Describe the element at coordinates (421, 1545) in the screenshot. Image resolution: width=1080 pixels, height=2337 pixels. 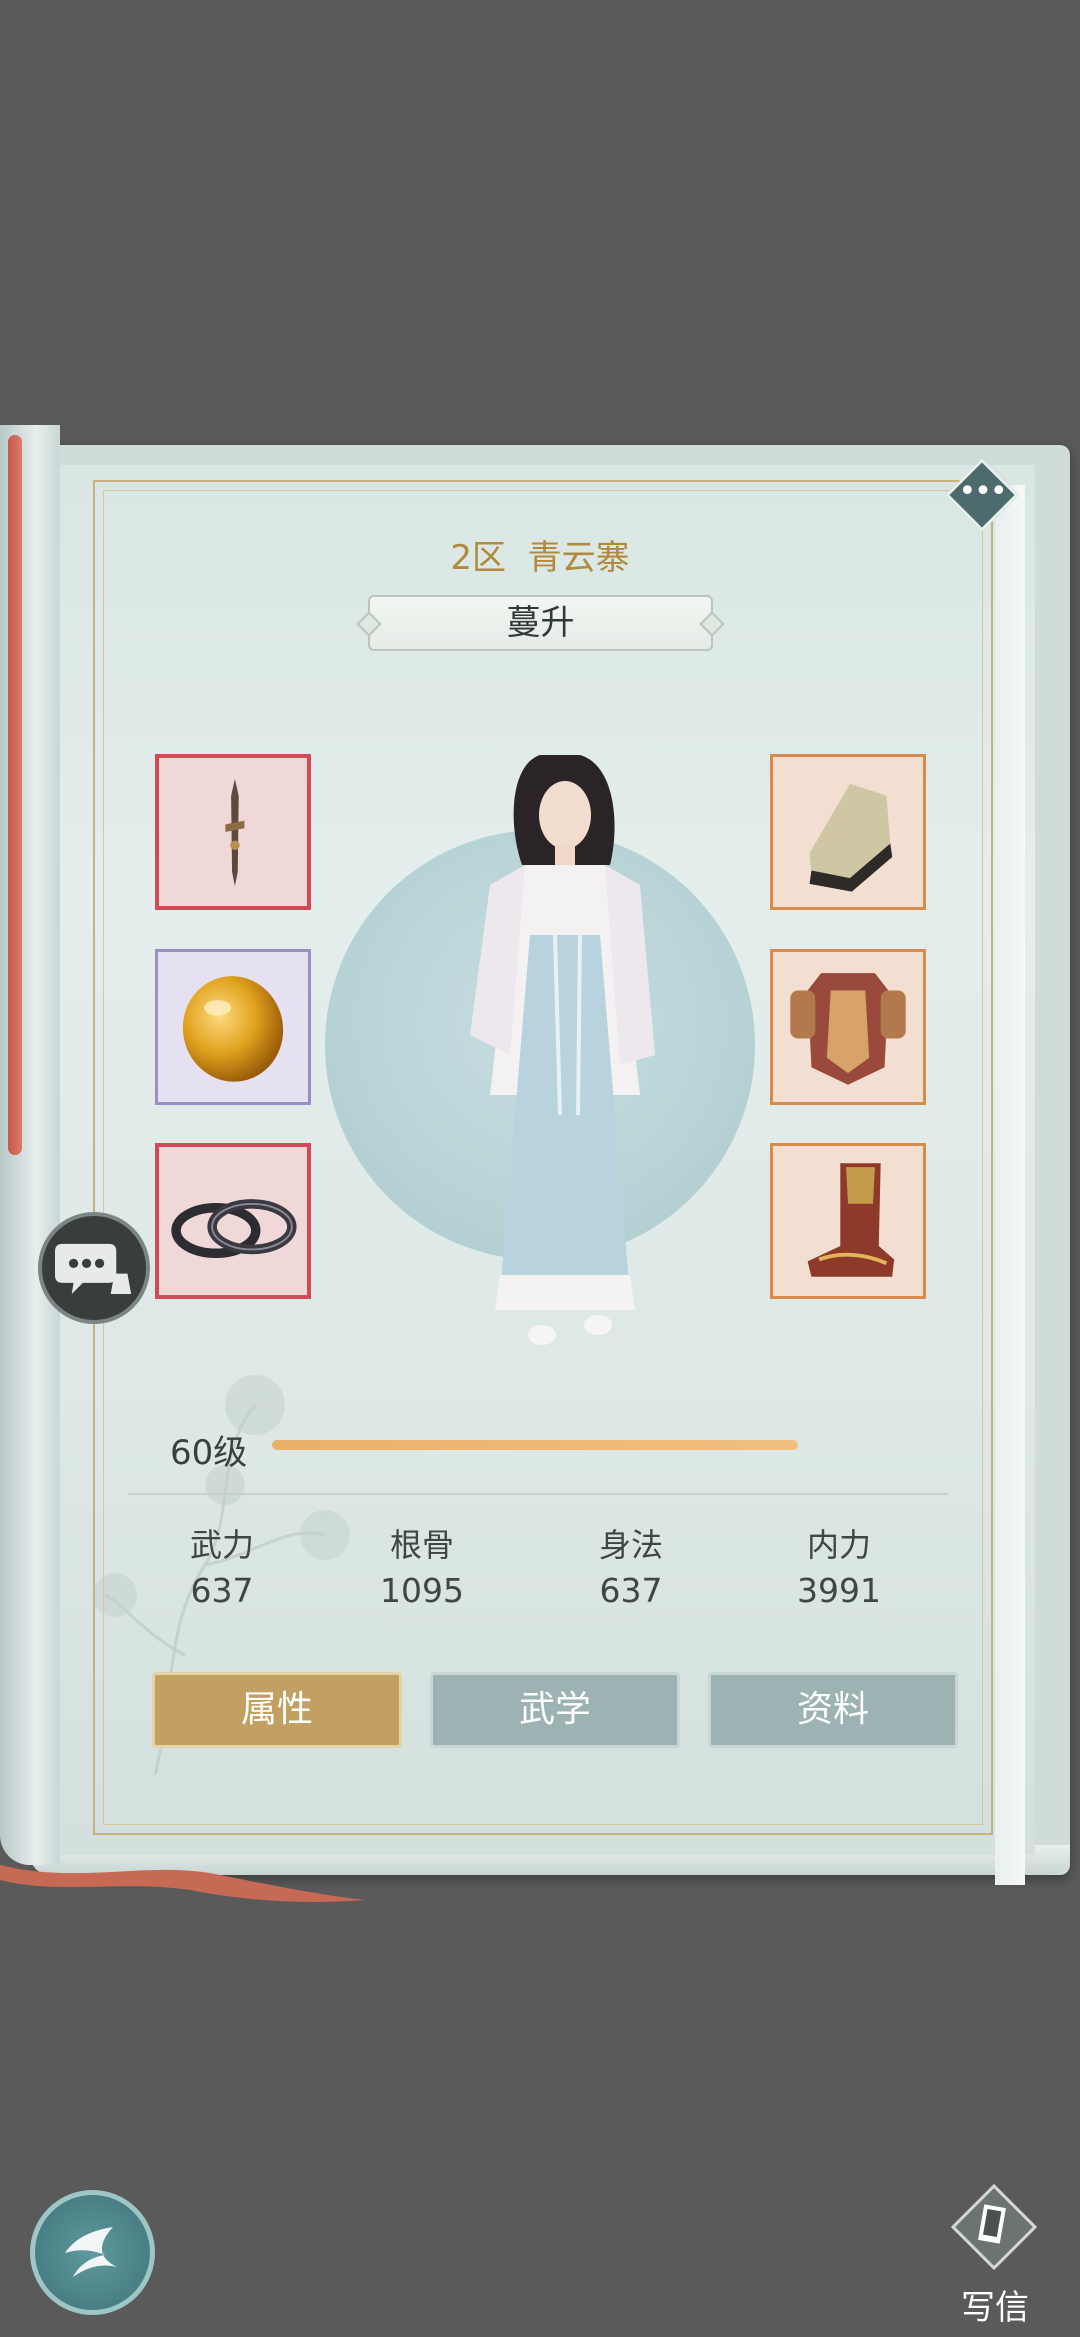
I see `stat-label: 根骨` at that location.